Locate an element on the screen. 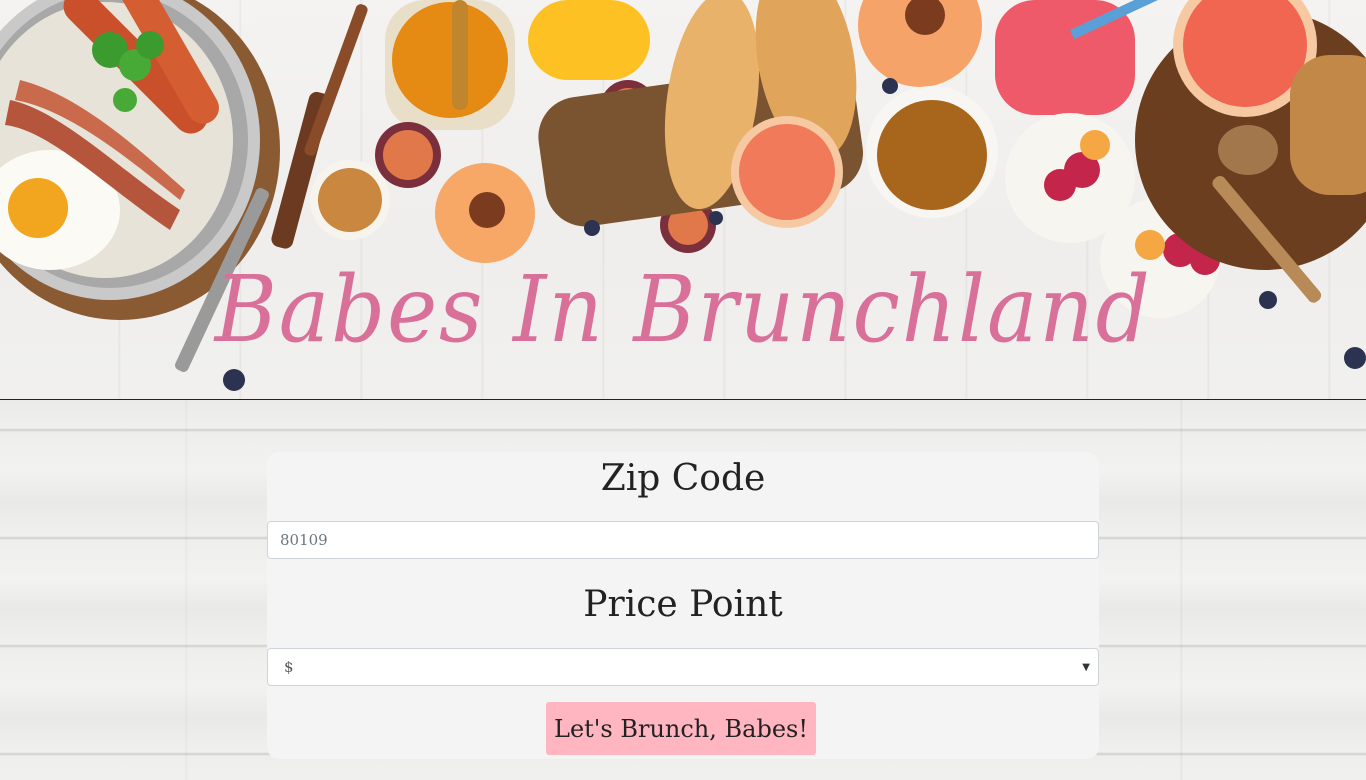 Image resolution: width=1366 pixels, height=780 pixels. chevron-down-icon: ▼ is located at coordinates (1086, 667).